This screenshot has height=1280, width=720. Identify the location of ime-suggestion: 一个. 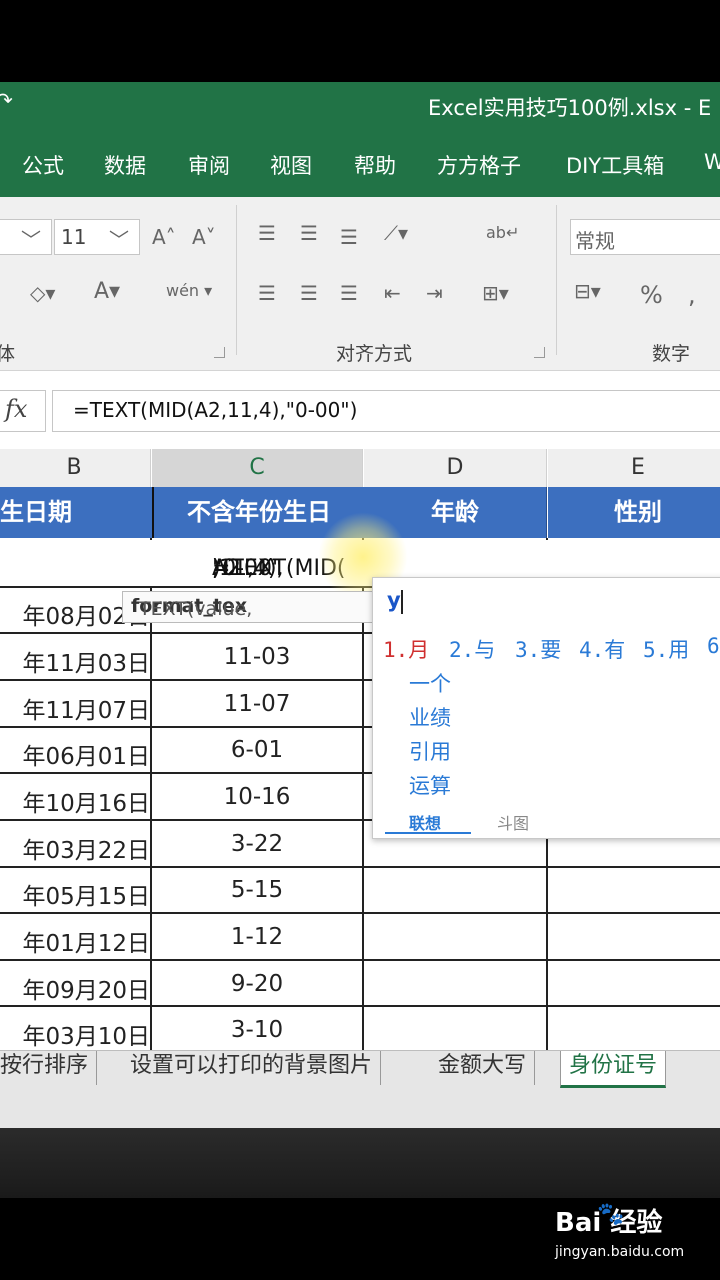
(430, 683).